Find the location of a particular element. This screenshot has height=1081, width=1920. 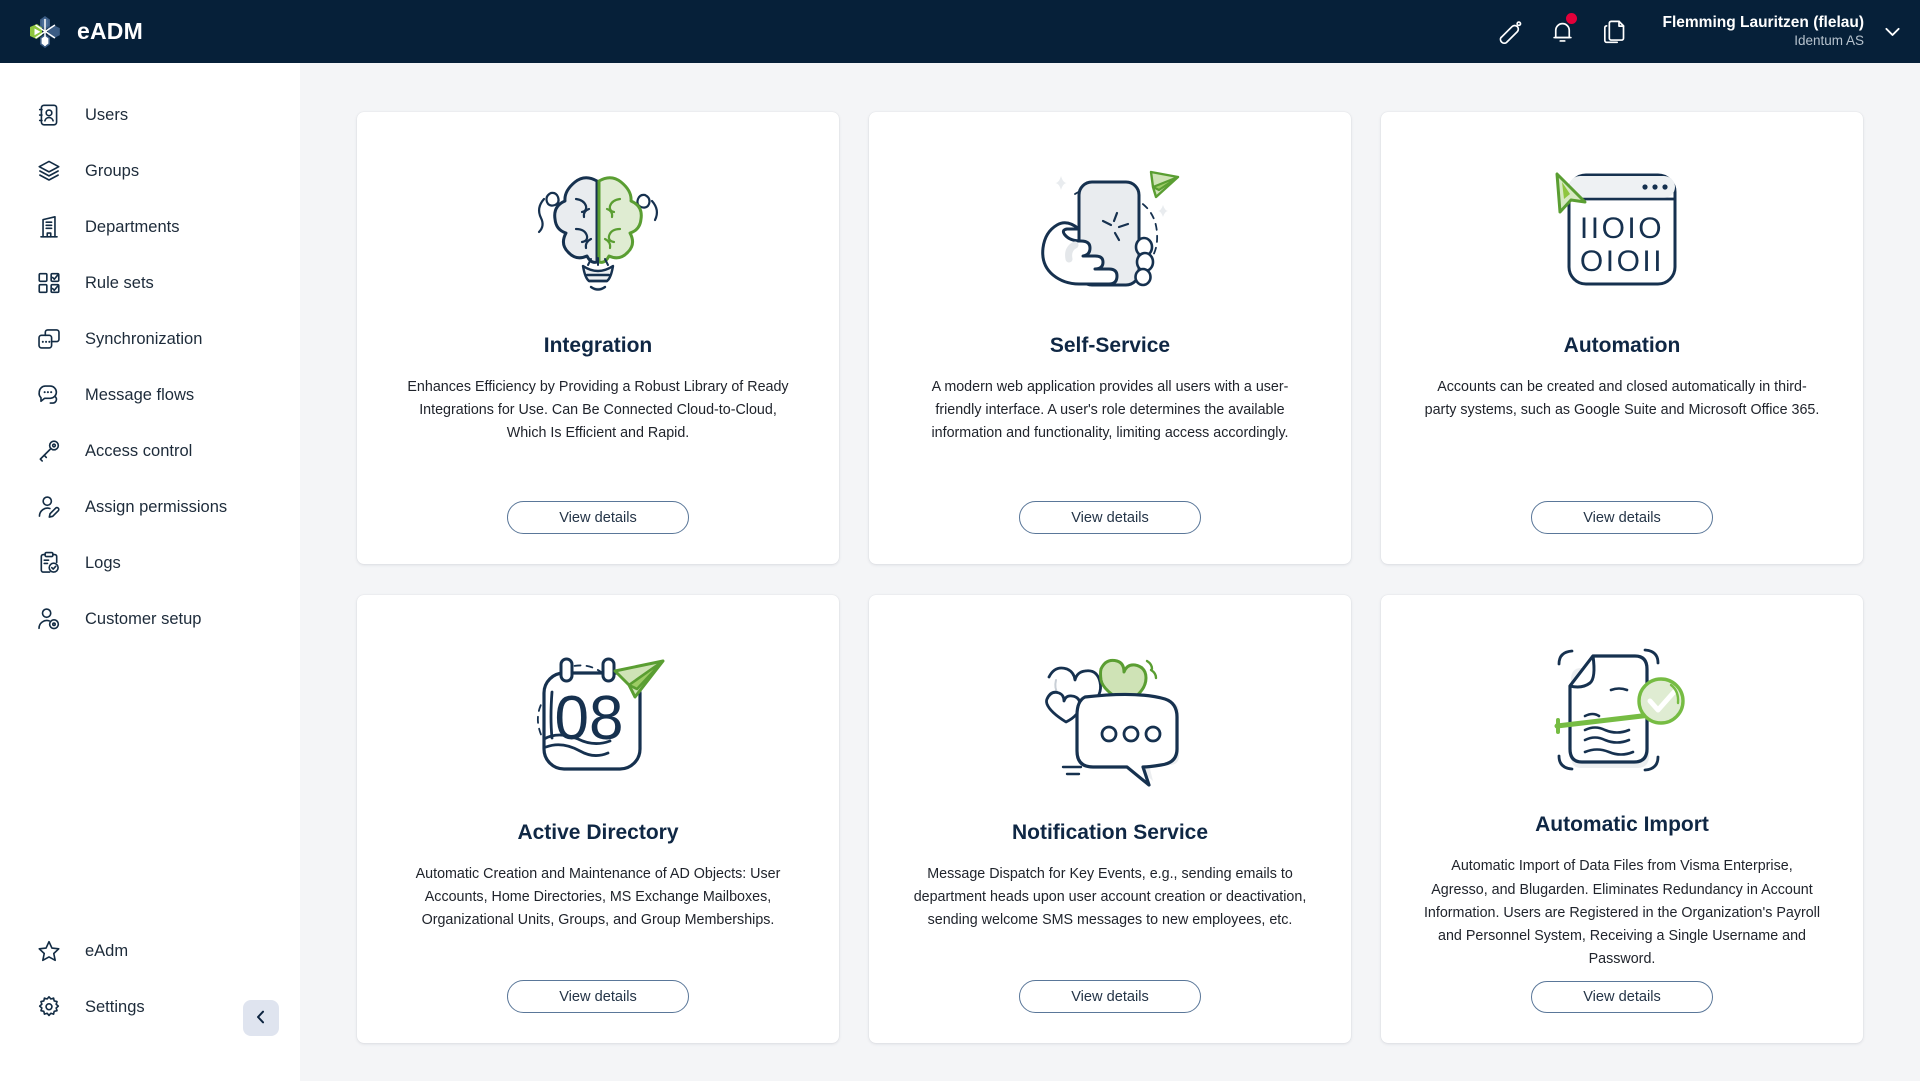

sidebar-item-synchronization: Synchronization is located at coordinates (150, 339).